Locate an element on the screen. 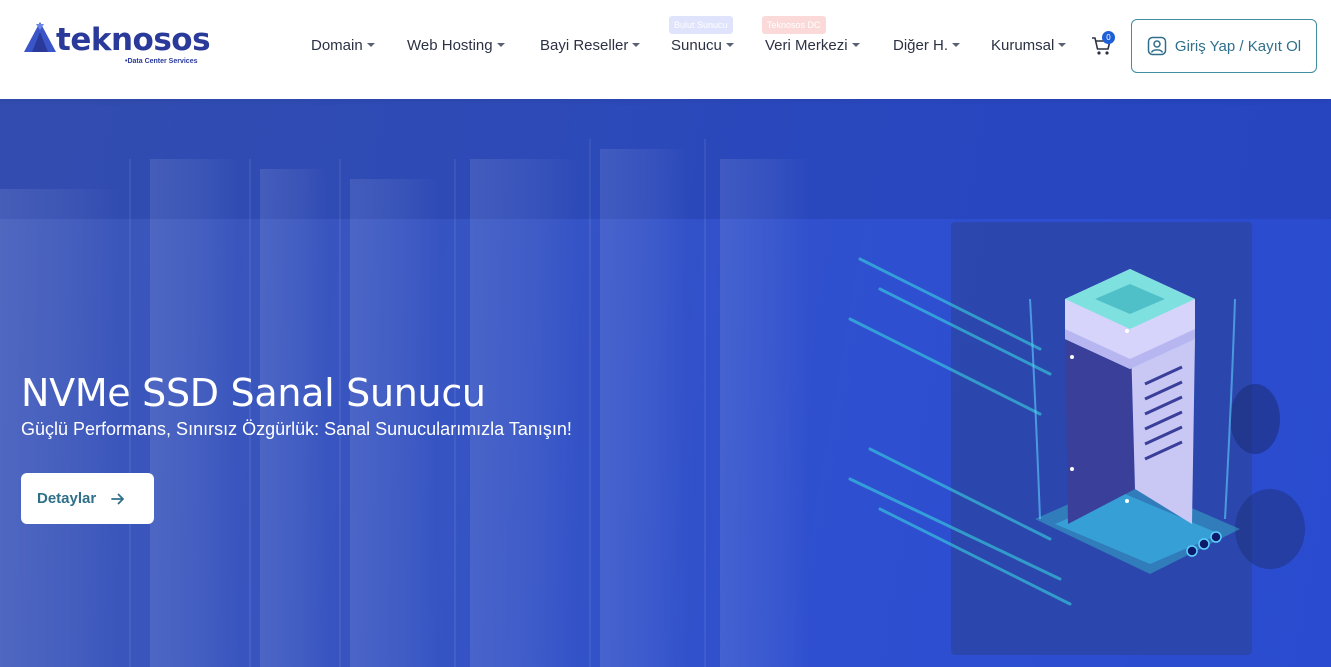 This screenshot has height=667, width=1331. nav-label: Diğer H. is located at coordinates (921, 45).